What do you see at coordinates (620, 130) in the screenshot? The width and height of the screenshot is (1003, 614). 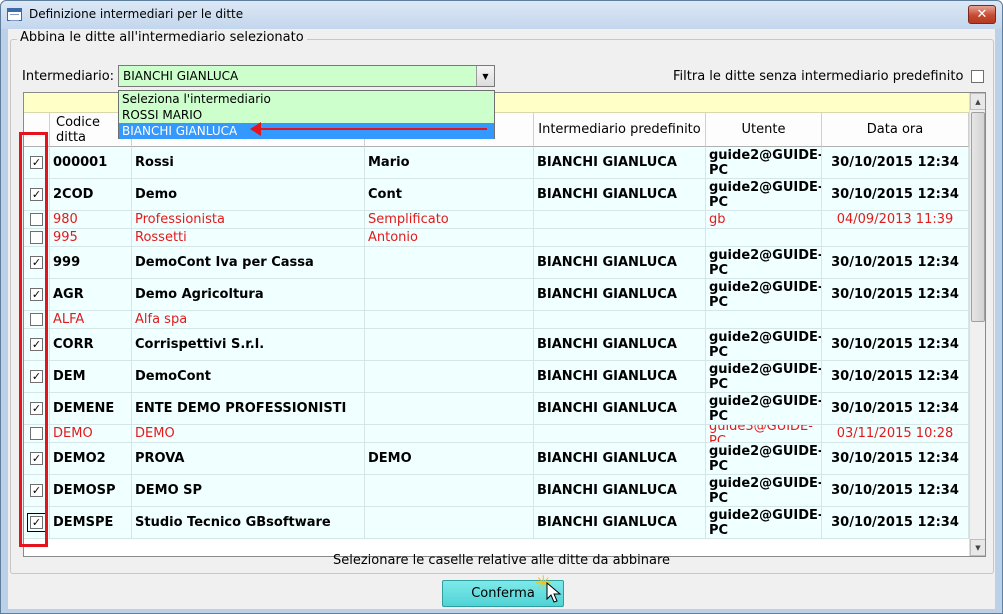 I see `header-intermediario: Intermediario predefinito` at bounding box center [620, 130].